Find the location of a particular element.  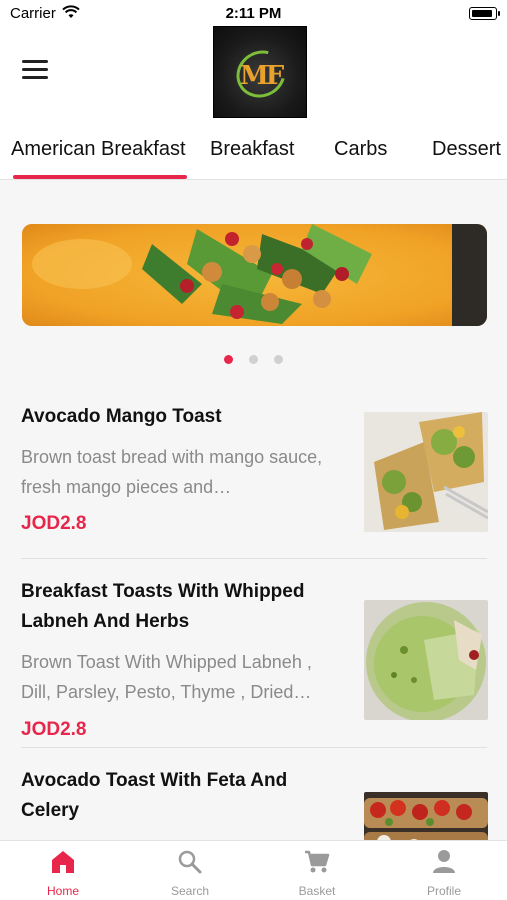

product-name: Avocado Mango Toast is located at coordinates (121, 416).